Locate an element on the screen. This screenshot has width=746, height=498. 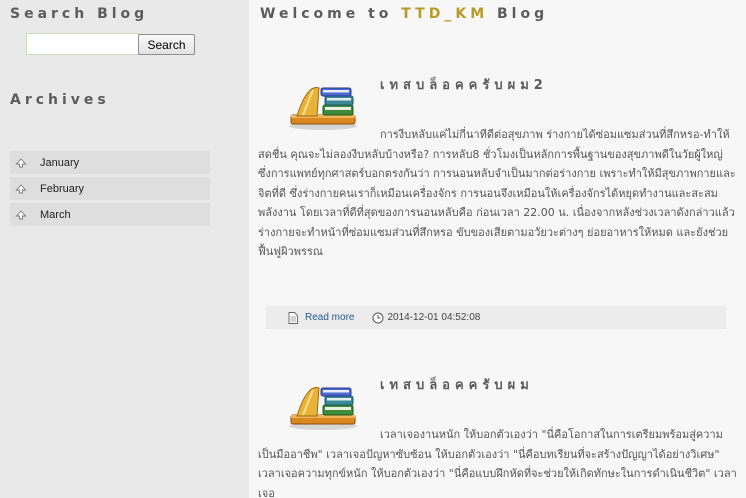
archive-label: February is located at coordinates (62, 188).